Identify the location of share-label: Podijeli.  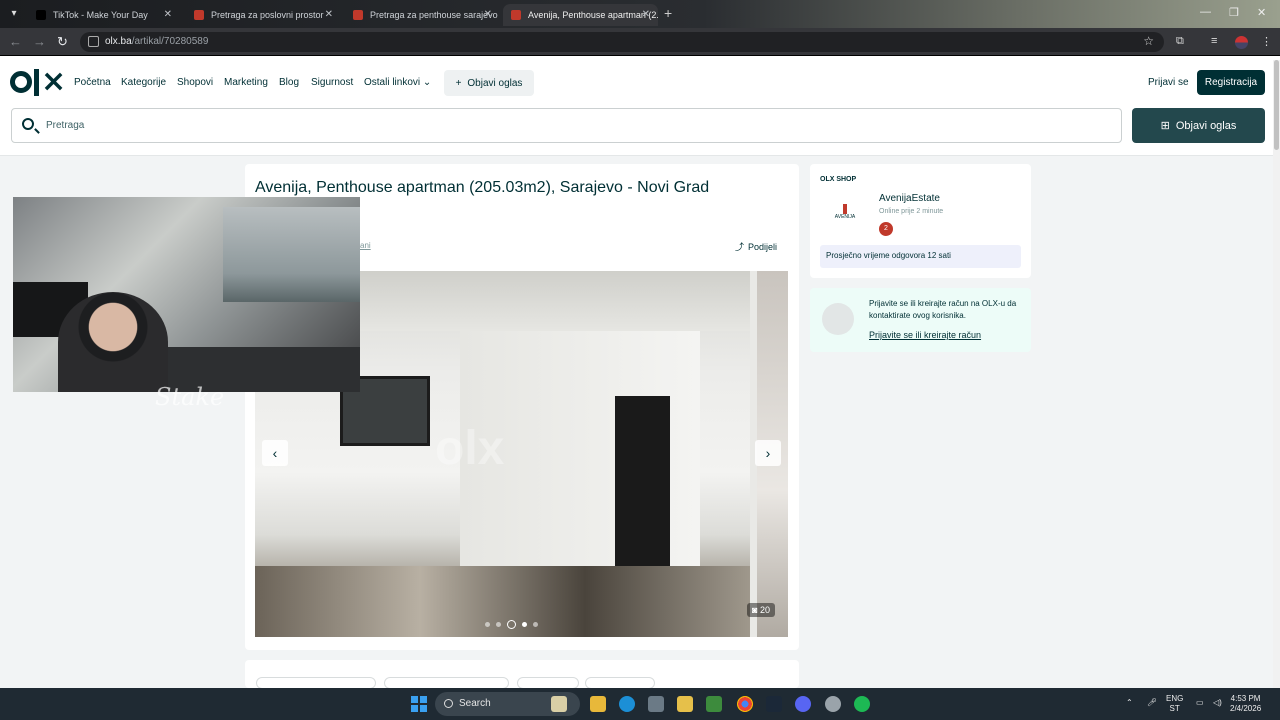
(763, 246).